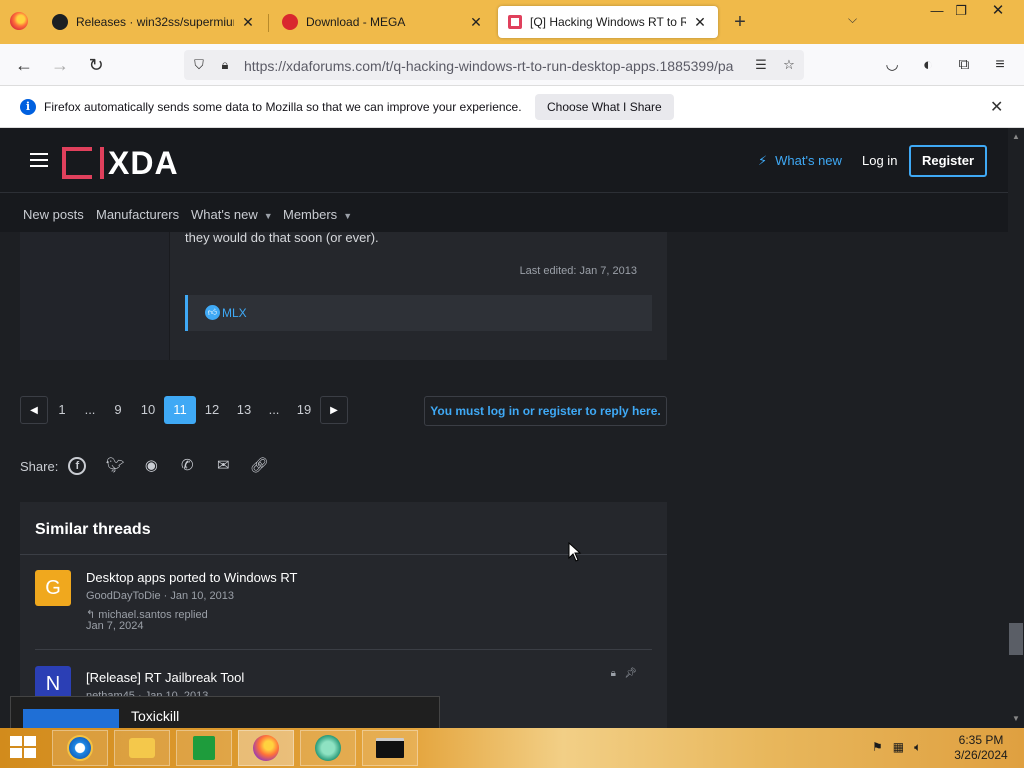 The image size is (1024, 768). What do you see at coordinates (317, 214) in the screenshot?
I see `subnav-members: Members ▼` at bounding box center [317, 214].